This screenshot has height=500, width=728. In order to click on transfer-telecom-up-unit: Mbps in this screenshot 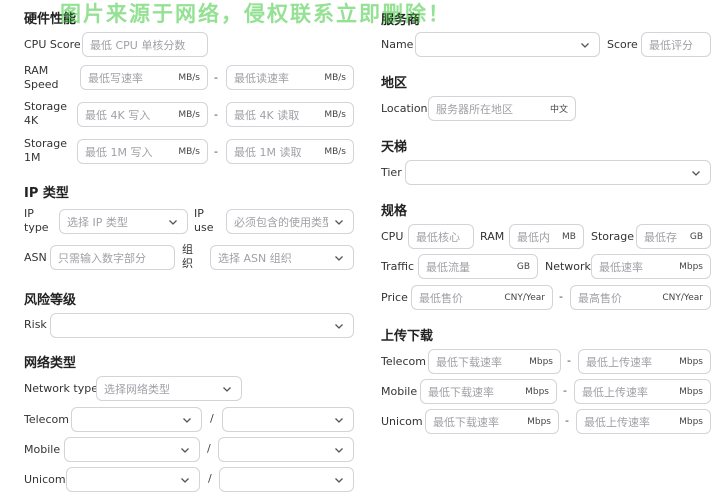, I will do `click(691, 361)`.